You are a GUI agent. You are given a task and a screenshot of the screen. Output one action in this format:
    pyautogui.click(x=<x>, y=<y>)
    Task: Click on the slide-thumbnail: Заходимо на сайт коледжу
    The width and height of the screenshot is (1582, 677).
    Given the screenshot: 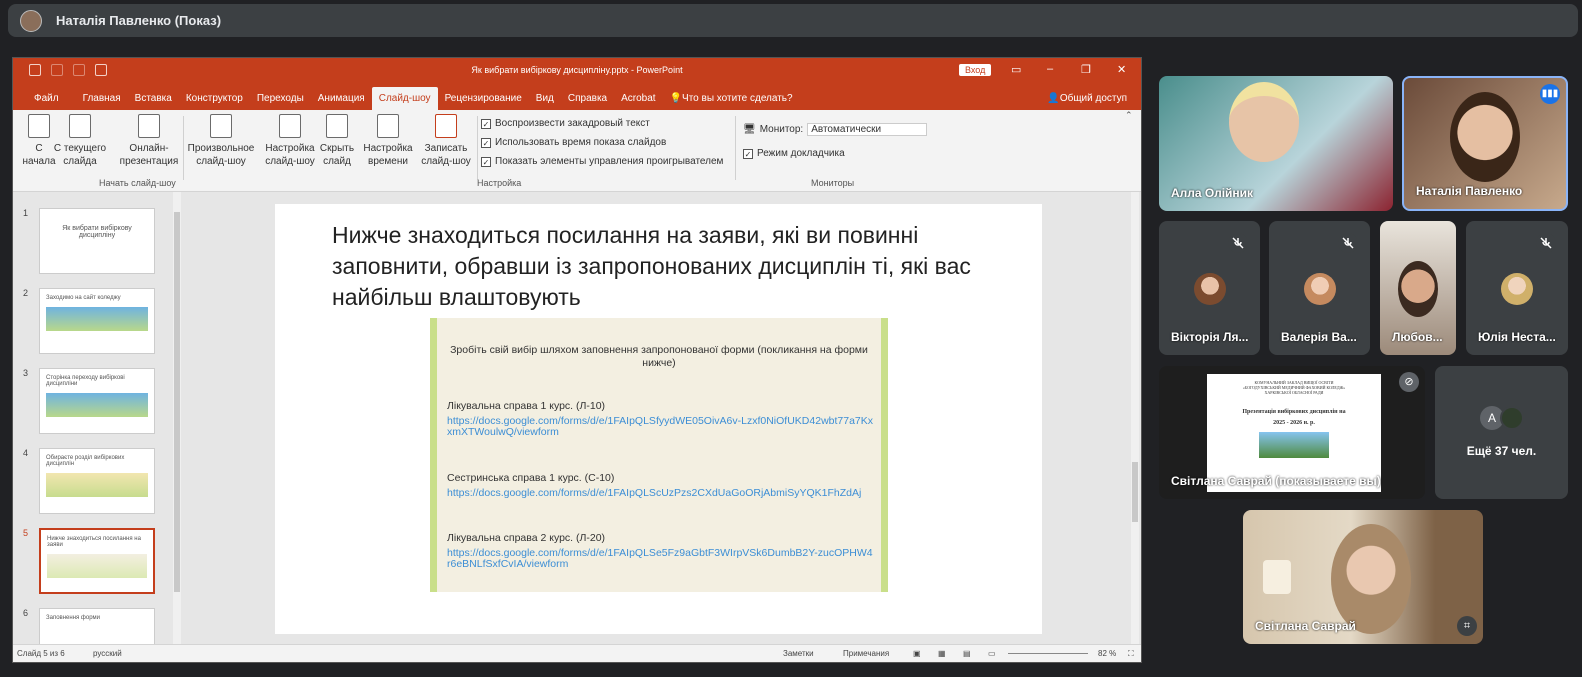 What is the action you would take?
    pyautogui.click(x=97, y=321)
    